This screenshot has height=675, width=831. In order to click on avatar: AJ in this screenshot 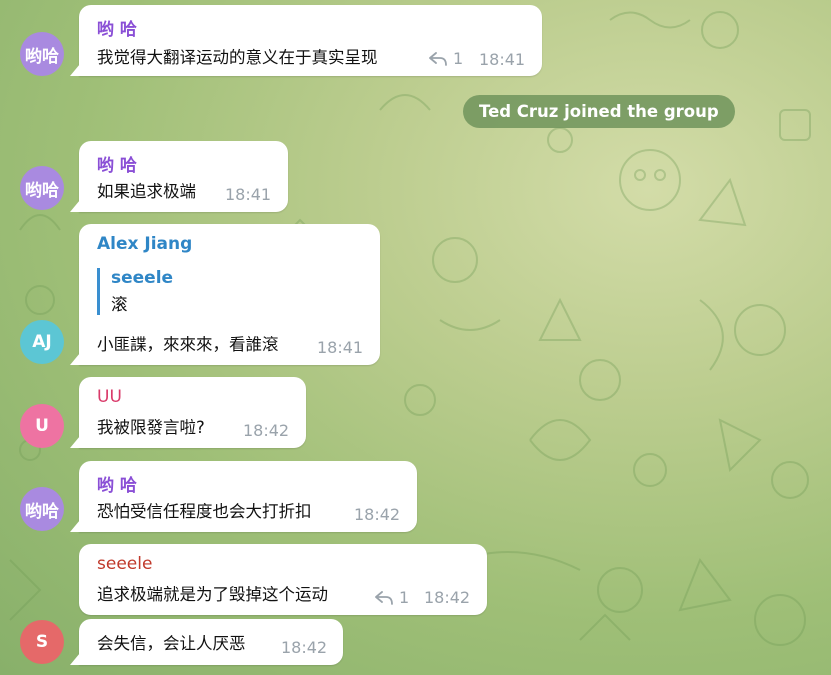, I will do `click(42, 342)`.